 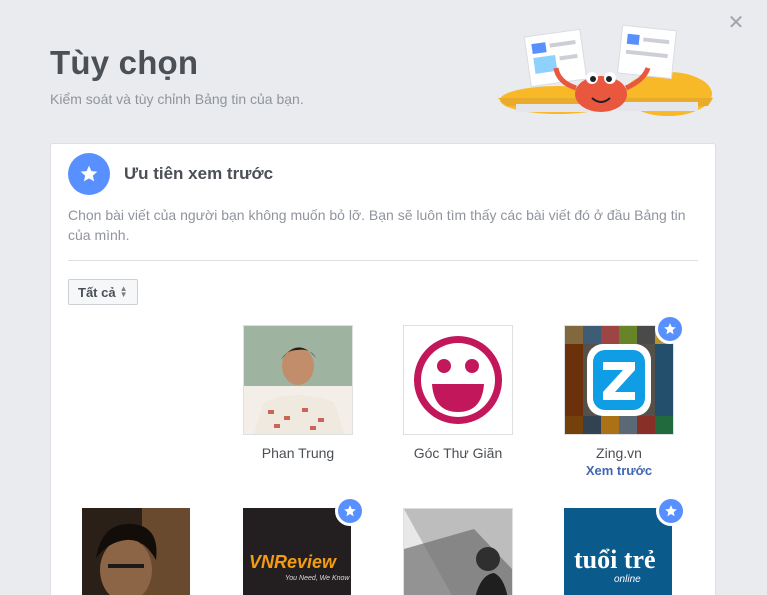 I want to click on profile-picture: tuổi trẻ online, so click(x=625, y=545).